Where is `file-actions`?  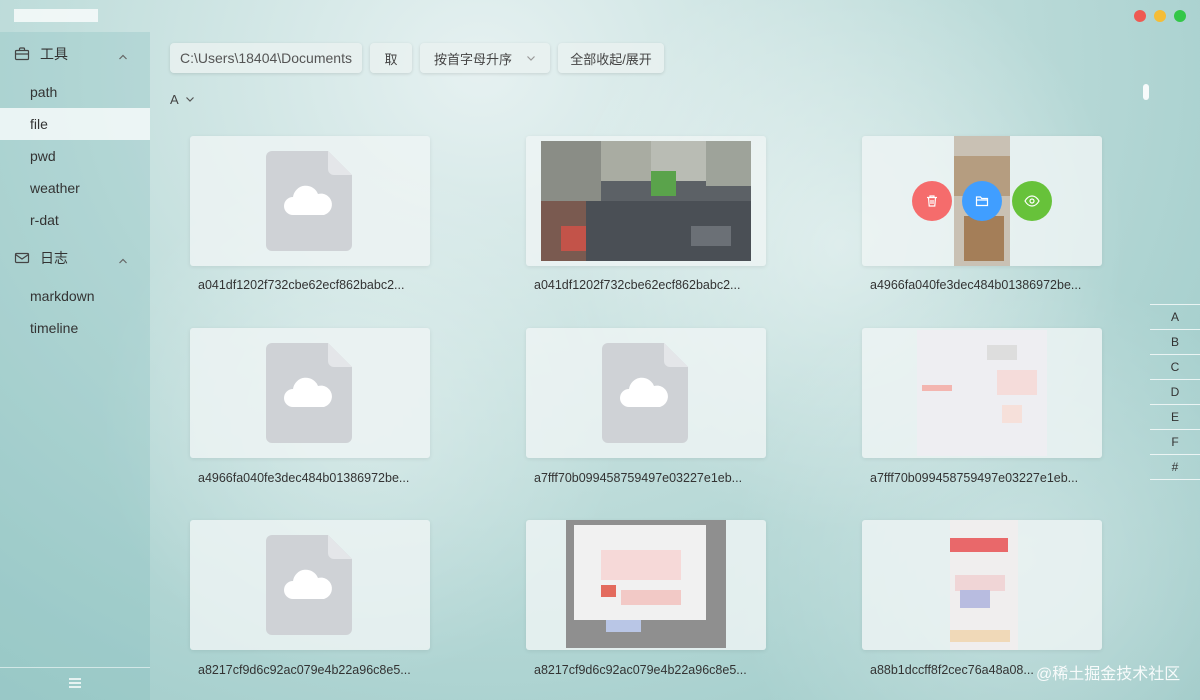 file-actions is located at coordinates (982, 201).